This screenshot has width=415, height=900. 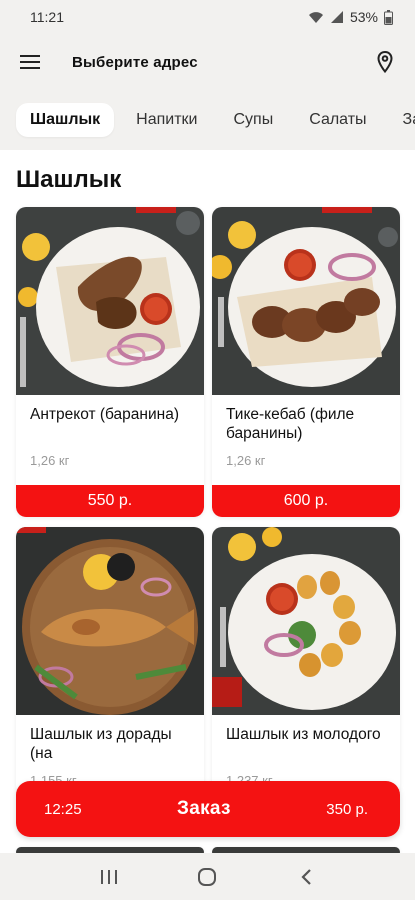 I want to click on map-pin-icon, so click(x=385, y=62).